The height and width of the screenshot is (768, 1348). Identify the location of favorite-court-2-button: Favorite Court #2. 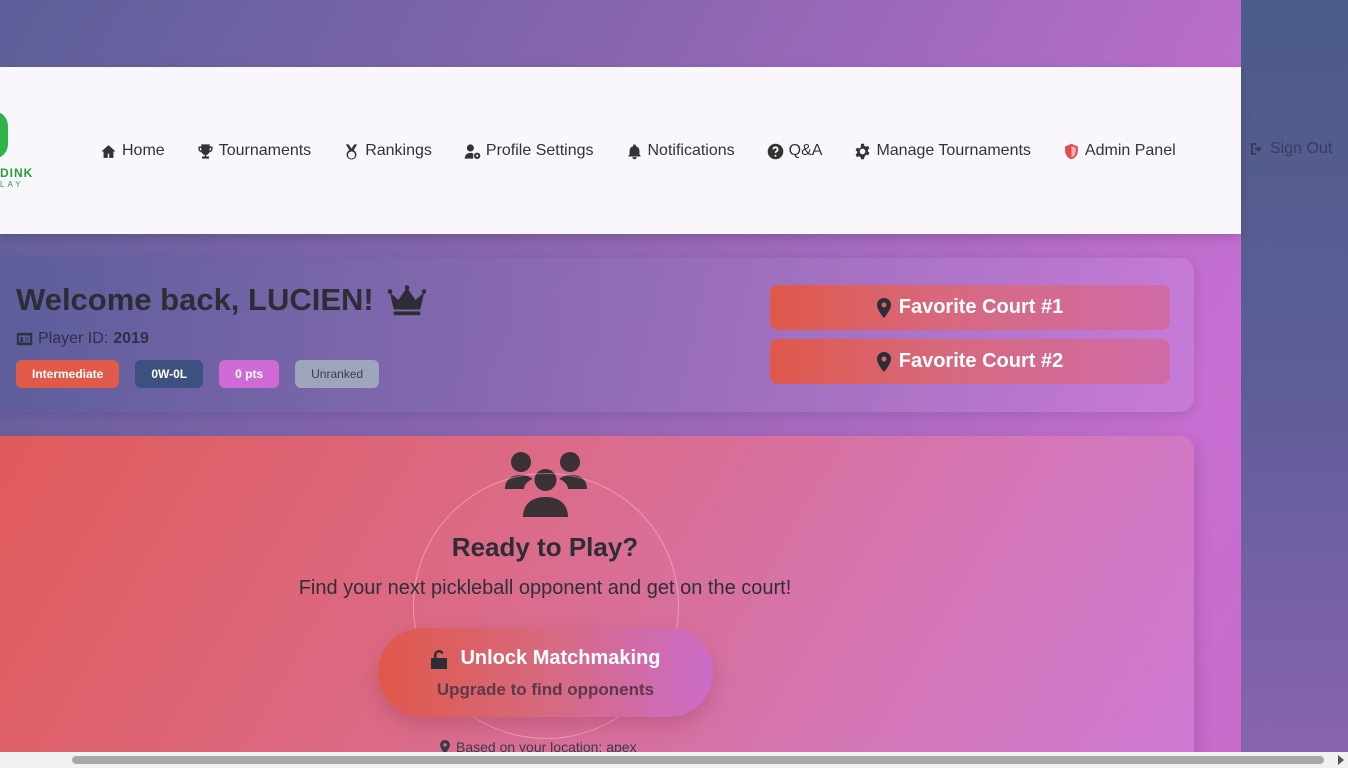
(970, 361).